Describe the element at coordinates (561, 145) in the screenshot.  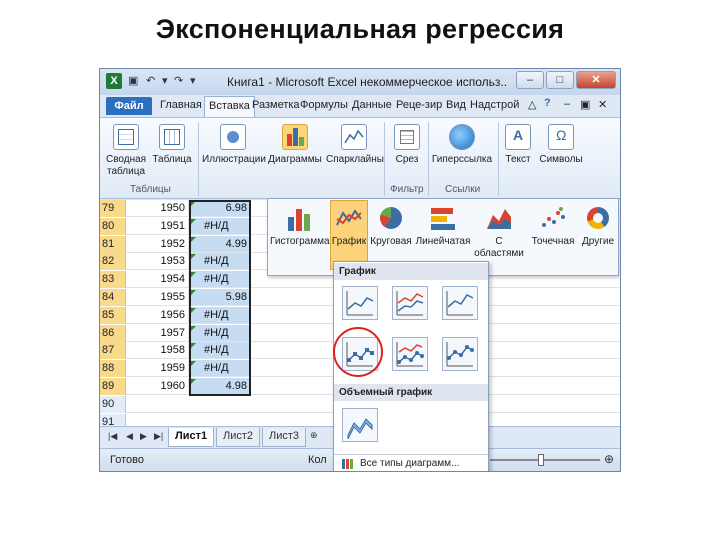
I see `symbols-button: Ω Символы` at that location.